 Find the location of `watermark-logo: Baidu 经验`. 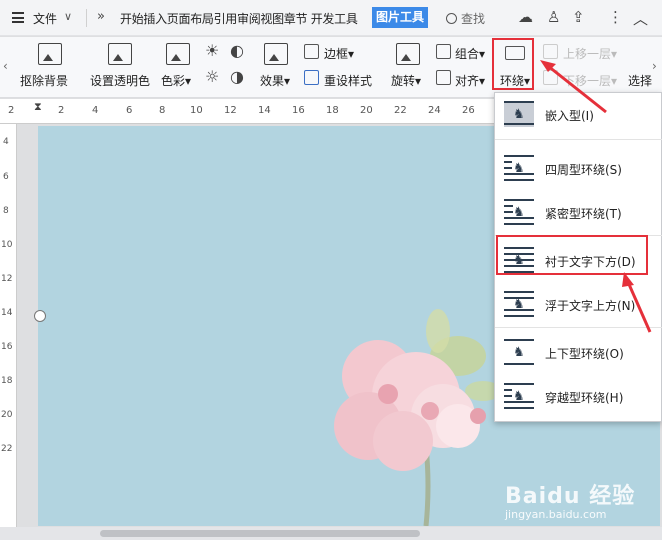

watermark-logo: Baidu 经验 is located at coordinates (570, 496).